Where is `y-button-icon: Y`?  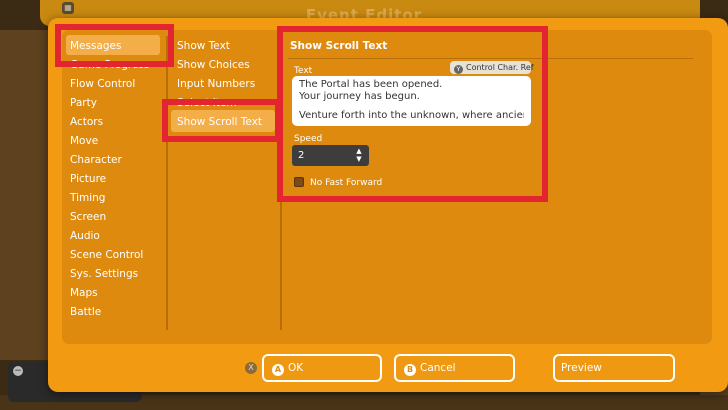 y-button-icon: Y is located at coordinates (458, 69).